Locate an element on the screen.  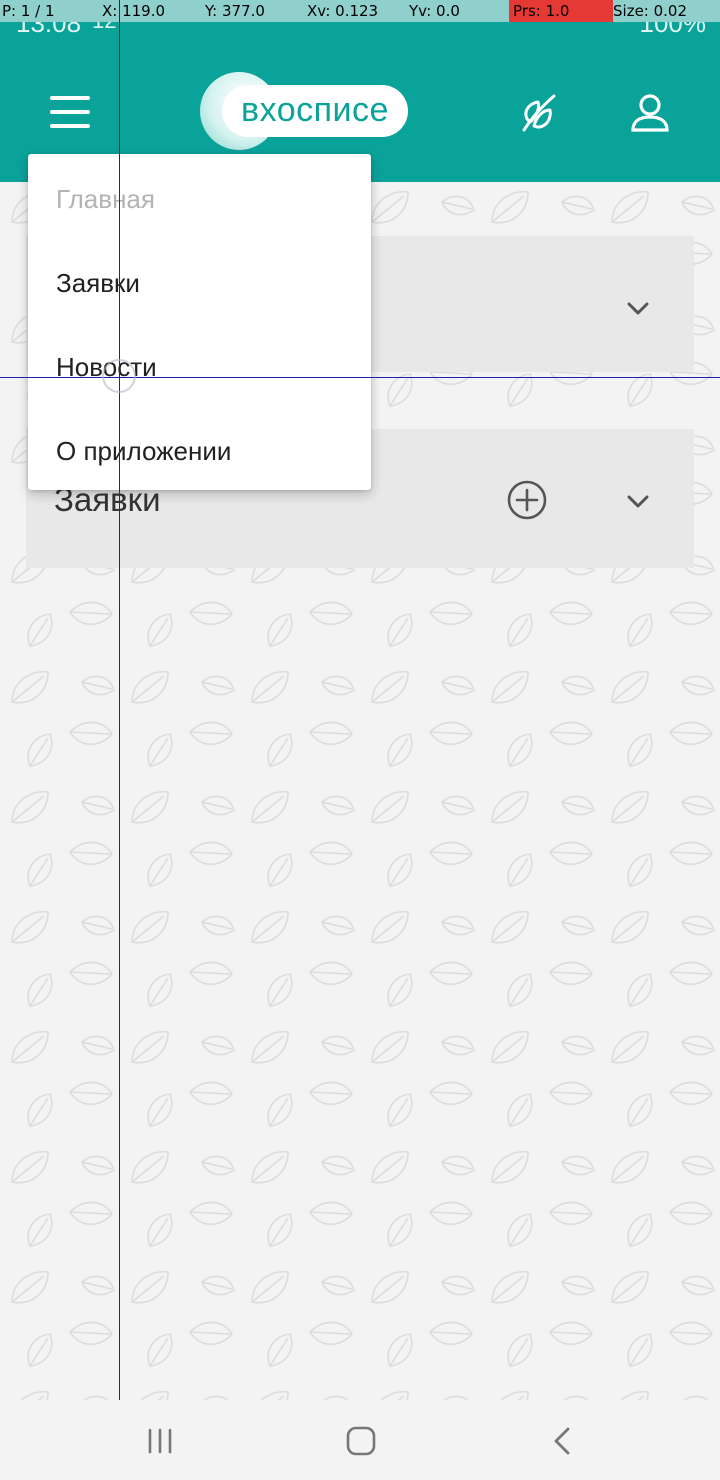
menu-item-requests: Заявки is located at coordinates (98, 283).